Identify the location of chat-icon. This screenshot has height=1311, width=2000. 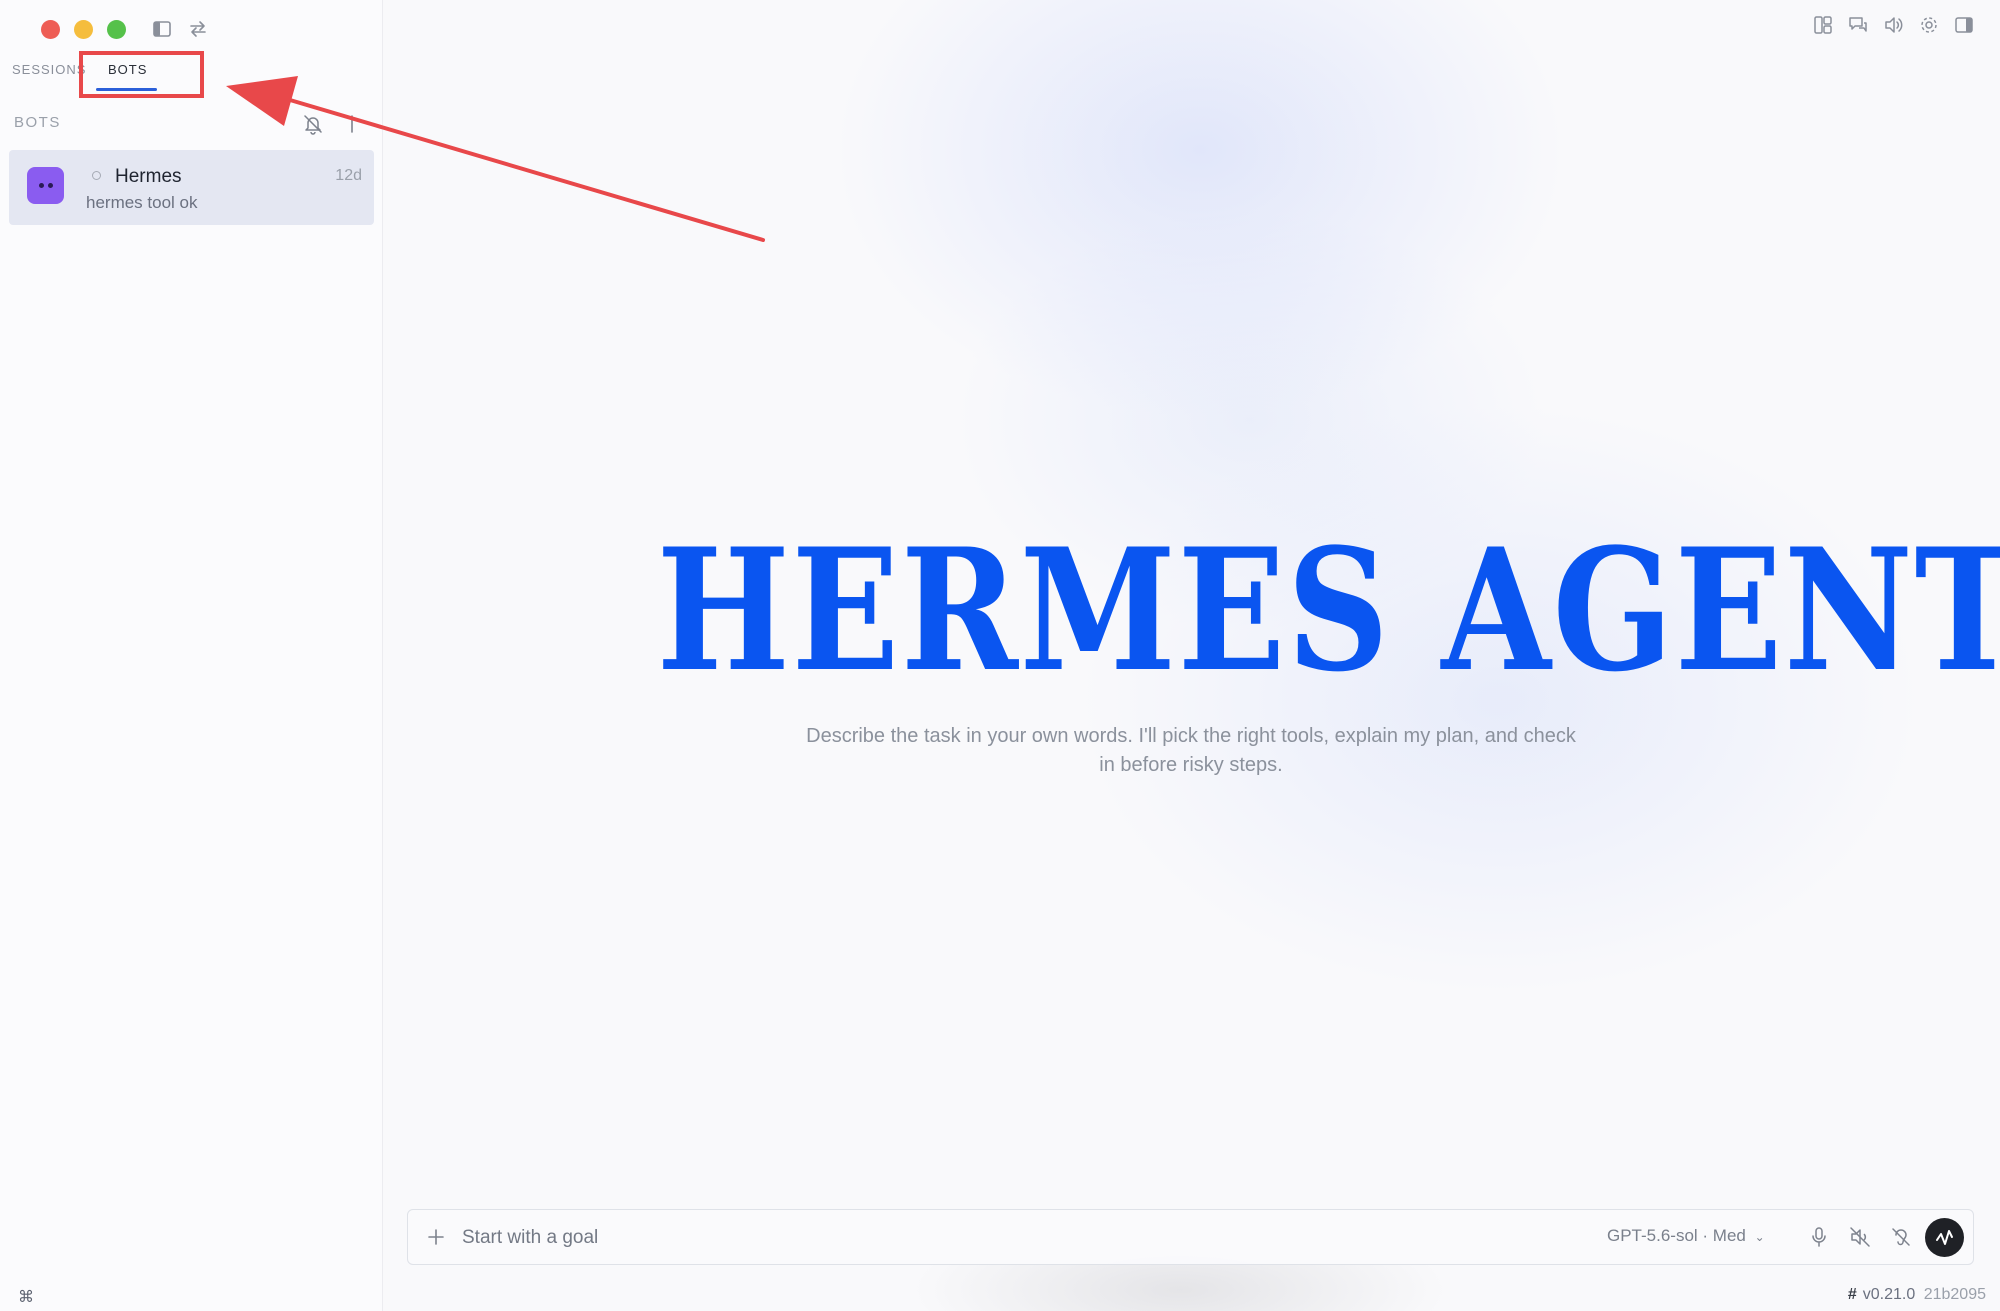
(1858, 25).